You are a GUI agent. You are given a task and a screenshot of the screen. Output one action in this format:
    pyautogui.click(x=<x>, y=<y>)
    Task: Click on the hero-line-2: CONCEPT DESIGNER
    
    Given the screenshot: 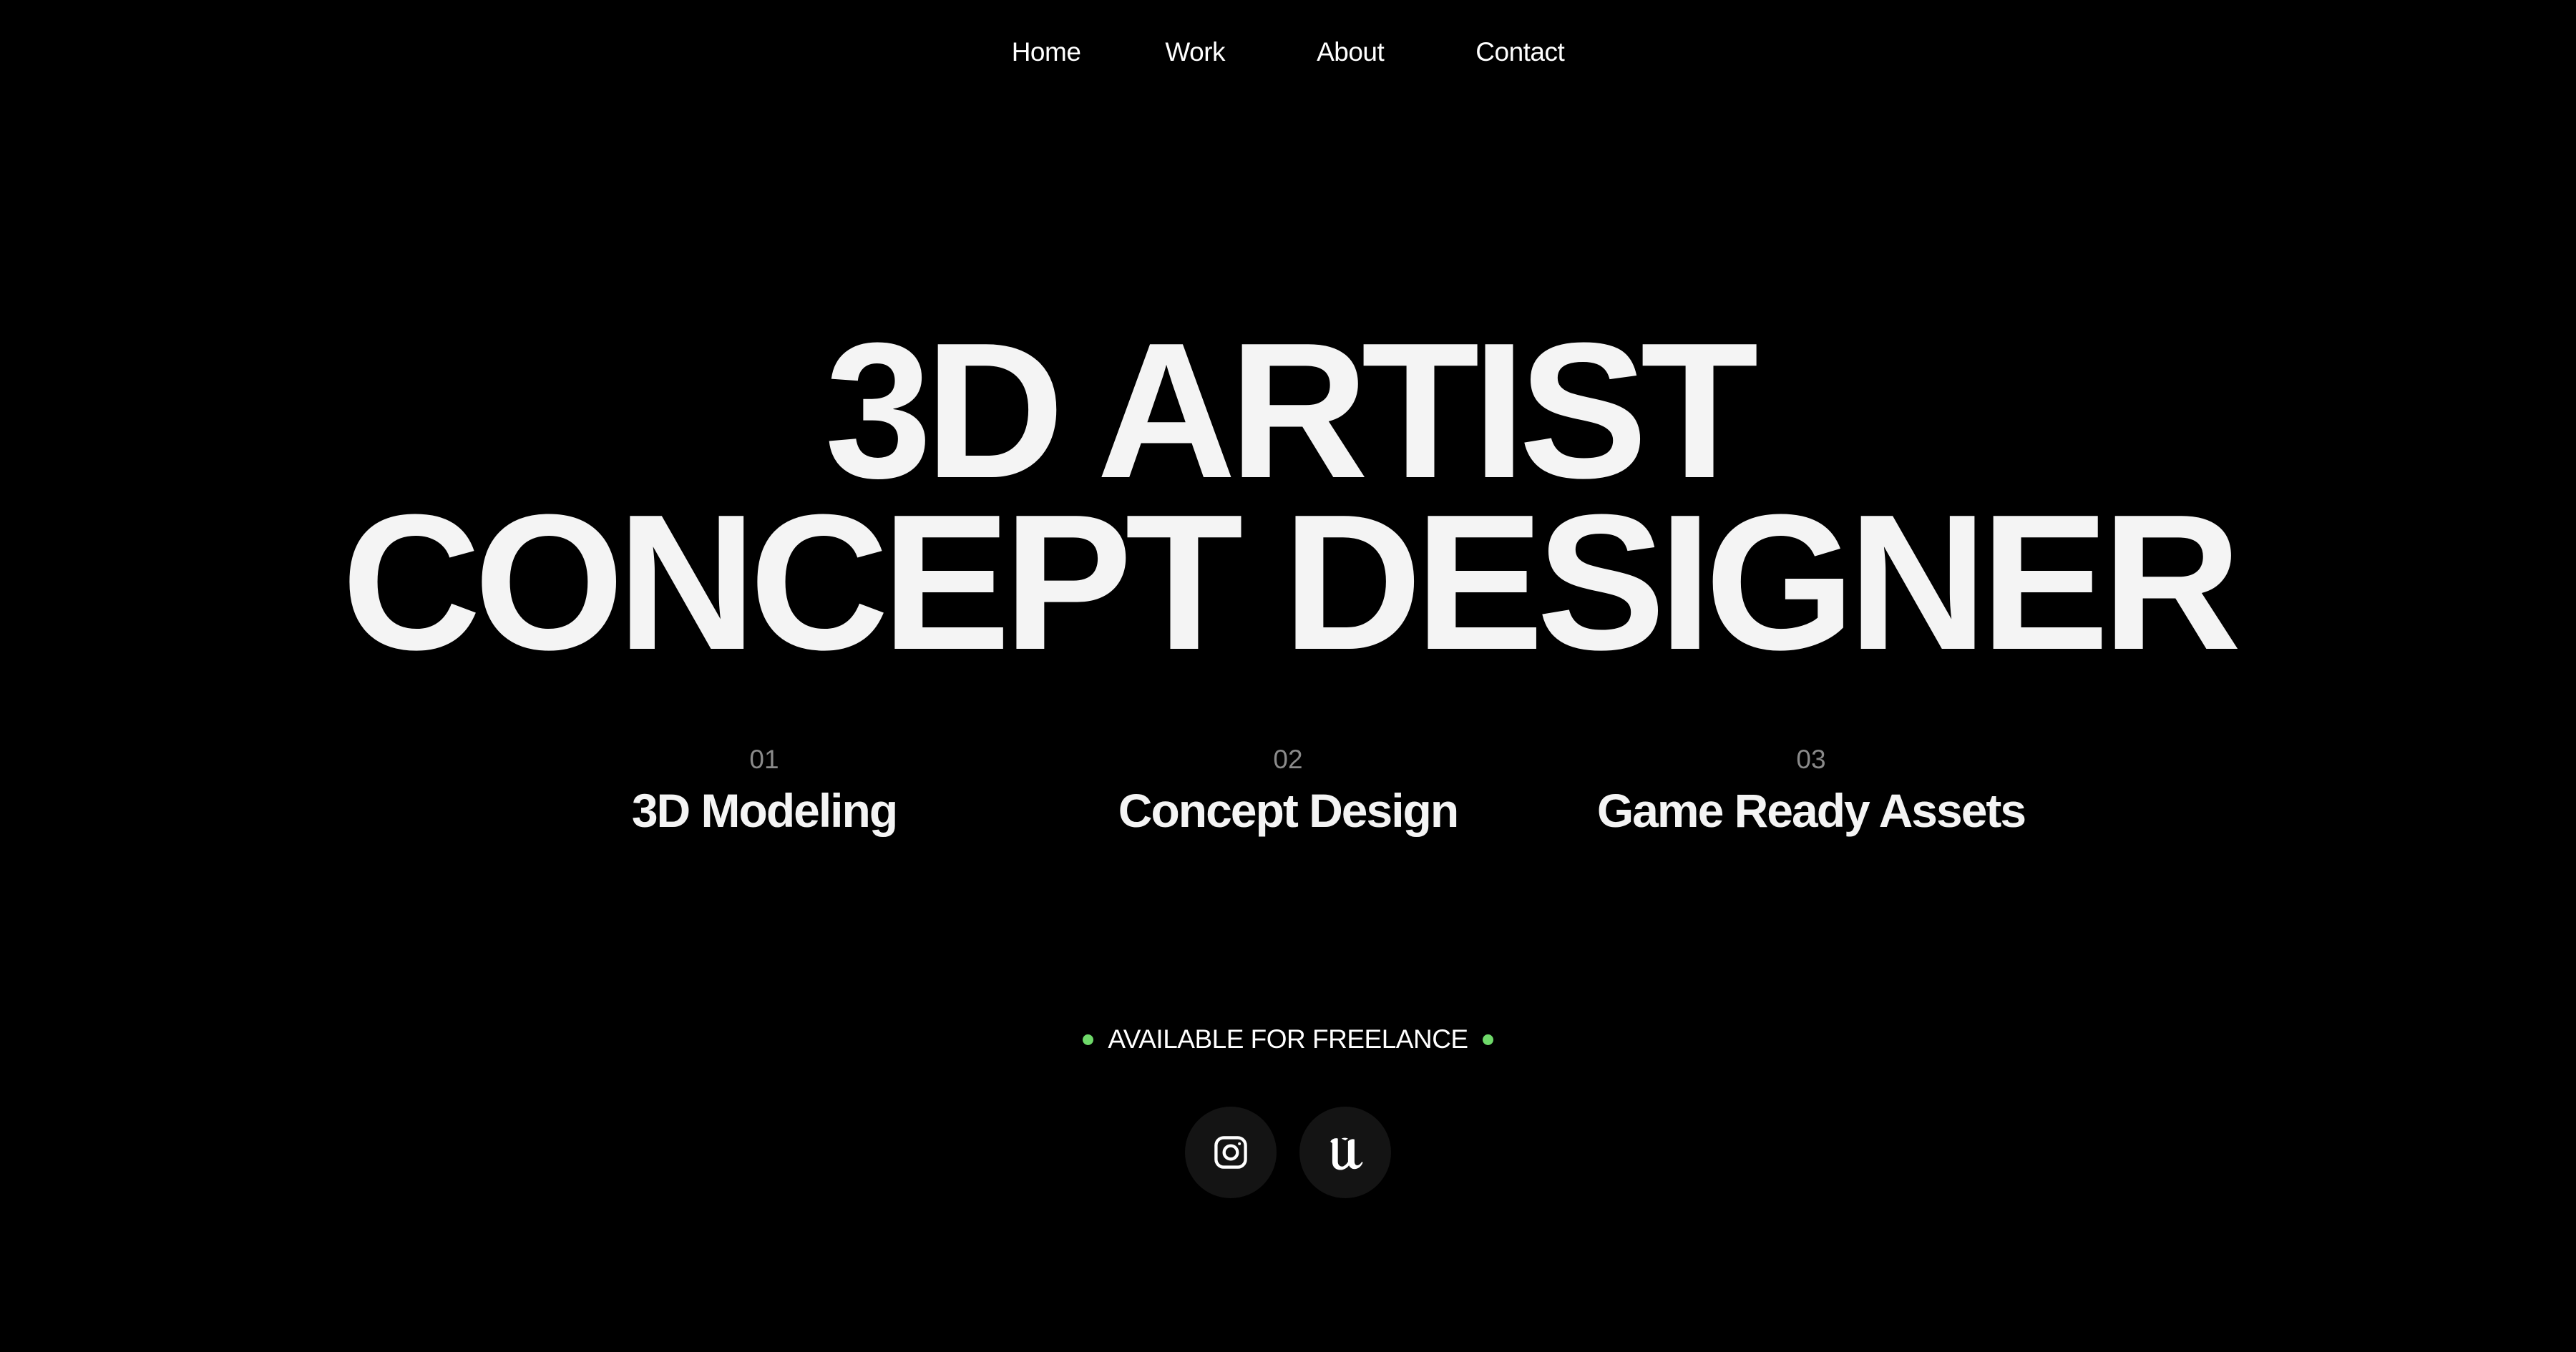 What is the action you would take?
    pyautogui.click(x=1291, y=583)
    